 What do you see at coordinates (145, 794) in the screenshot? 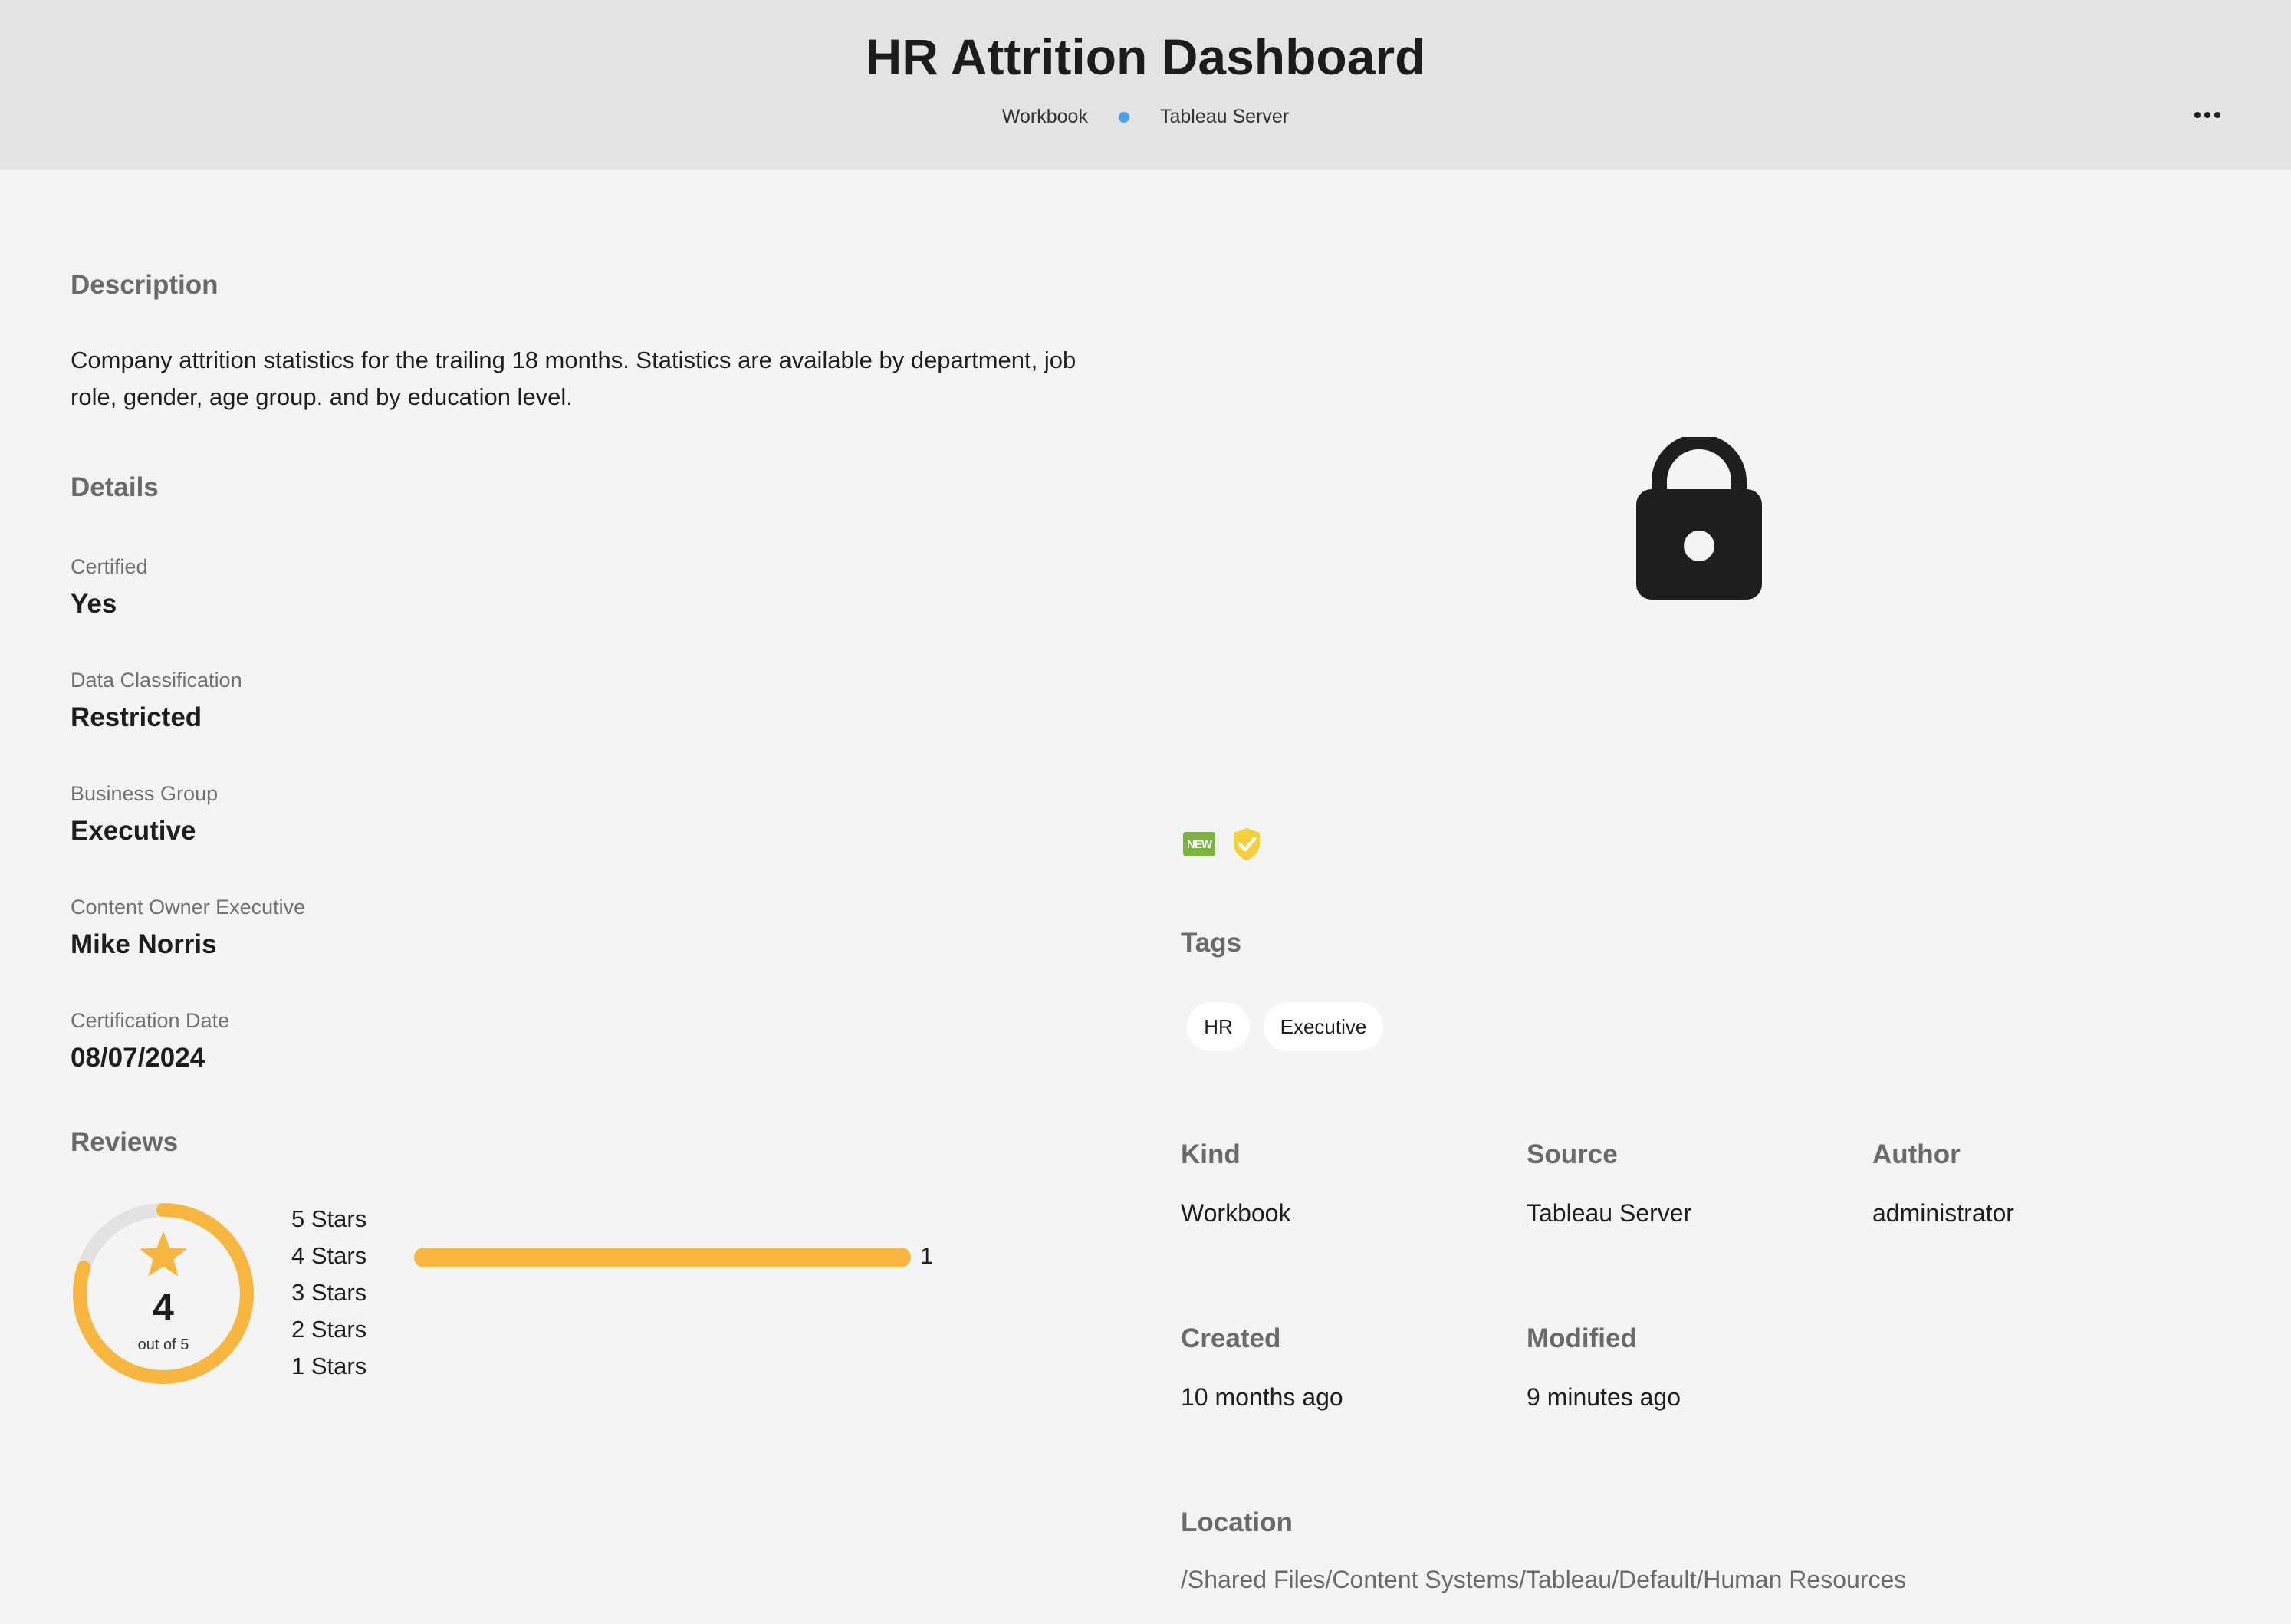
I see `business-group-label: Business Group` at bounding box center [145, 794].